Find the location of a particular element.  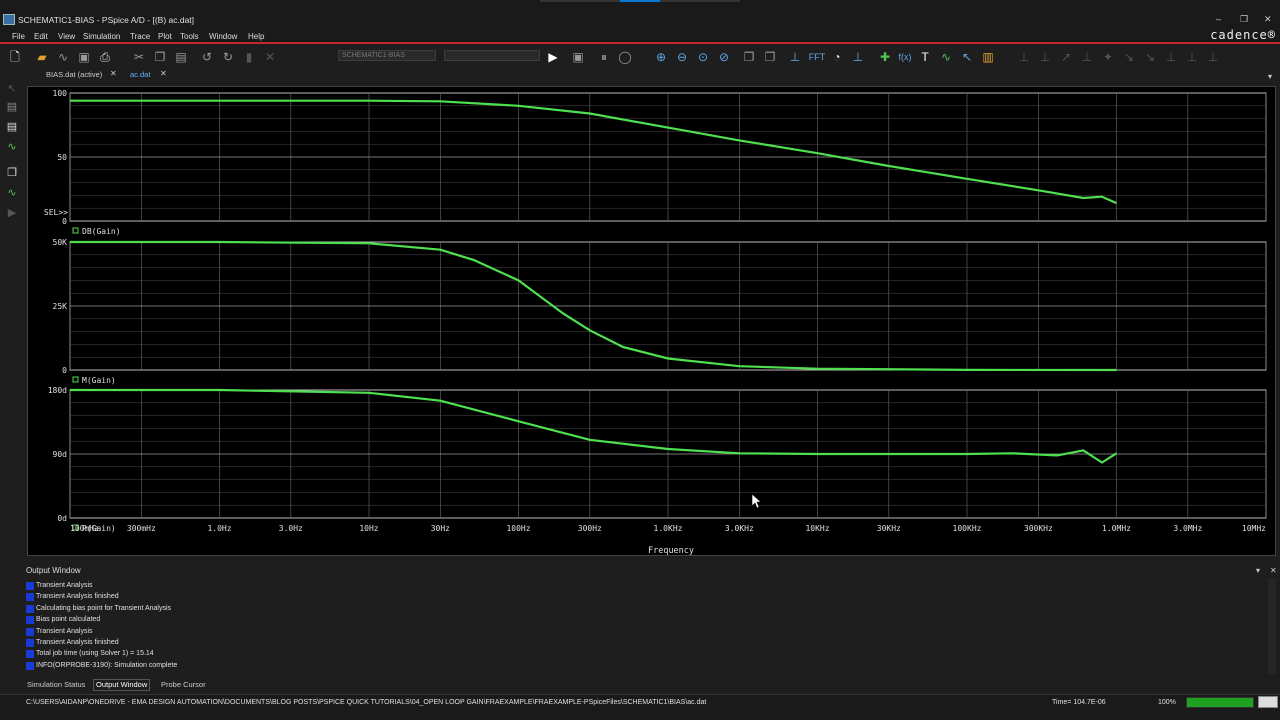

tab-simulation-status: Simulation Status is located at coordinates (56, 684).